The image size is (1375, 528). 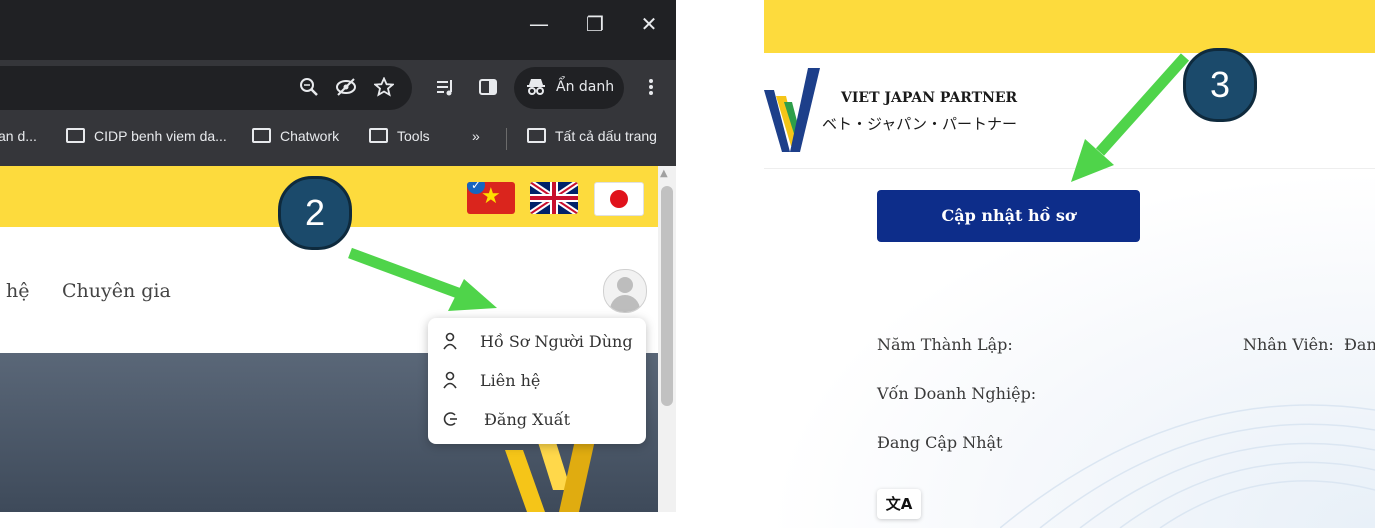 What do you see at coordinates (1069, 26) in the screenshot?
I see `site-top-bar` at bounding box center [1069, 26].